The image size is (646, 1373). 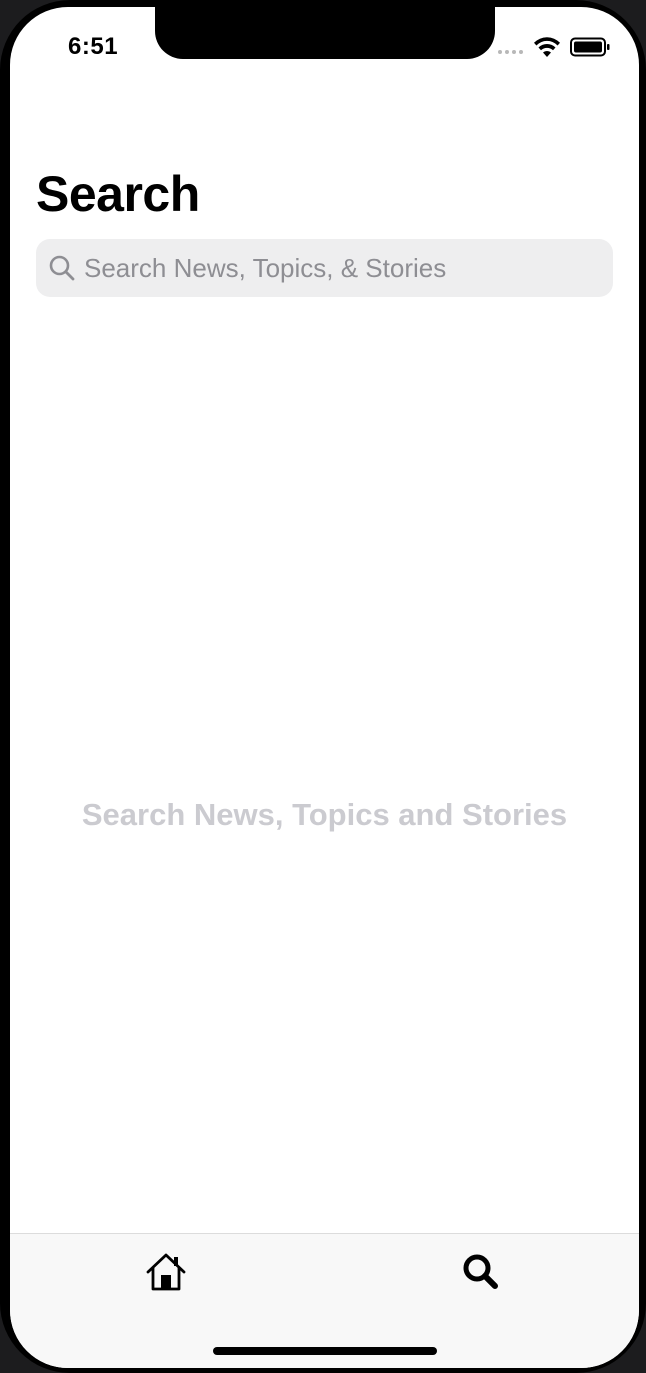 I want to click on search-bar, so click(x=324, y=268).